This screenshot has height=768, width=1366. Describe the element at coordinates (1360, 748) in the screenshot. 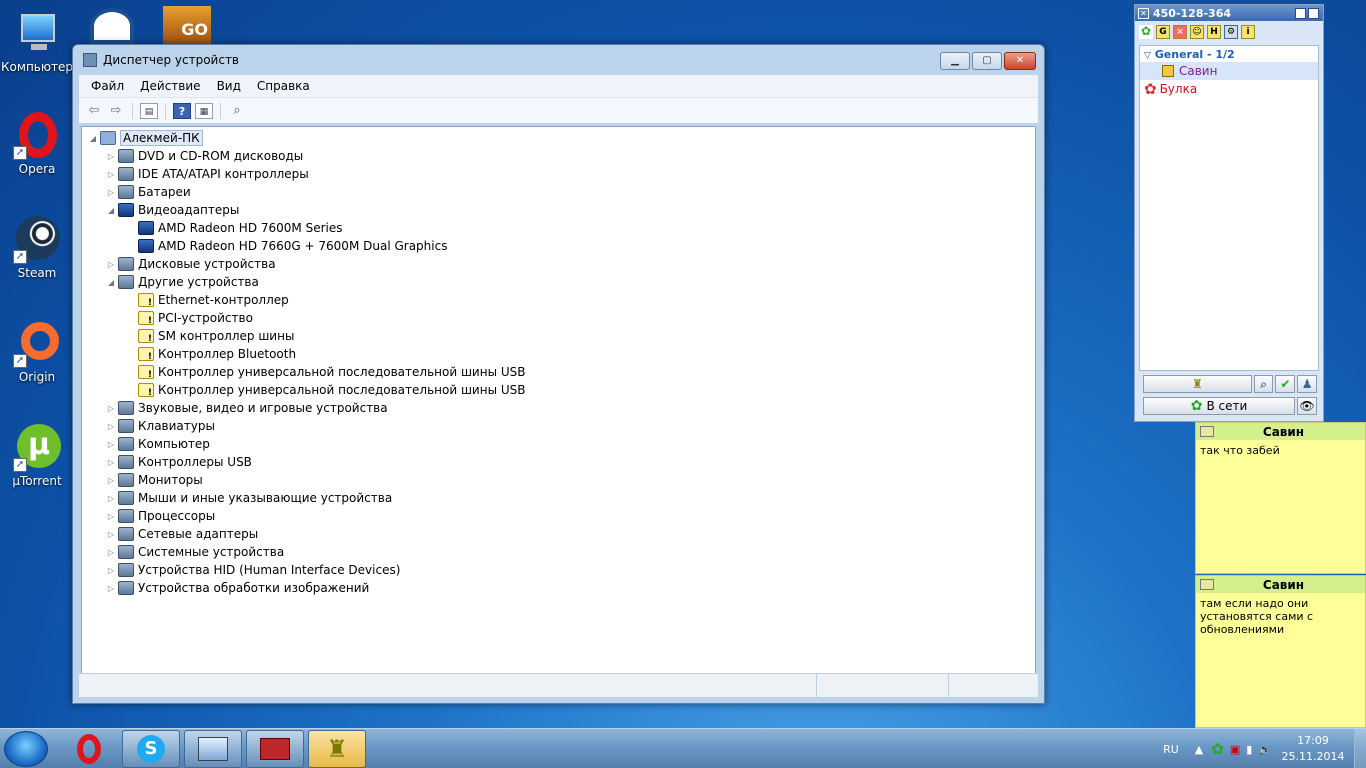

I see `show-desktop-button` at that location.